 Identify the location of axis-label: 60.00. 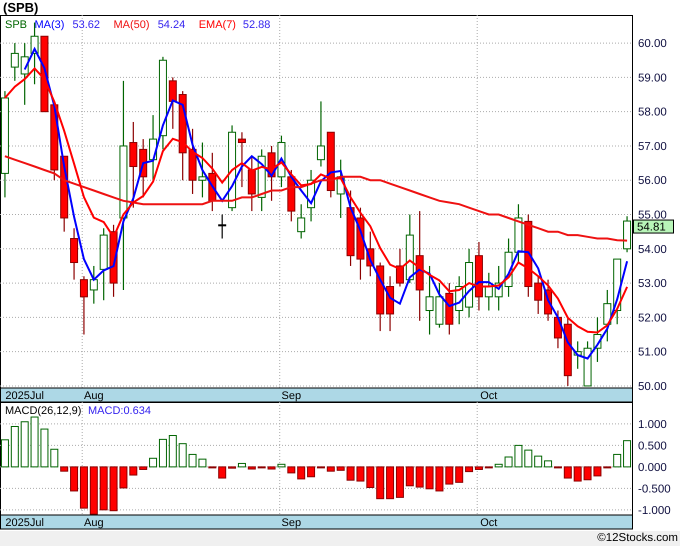
(652, 44).